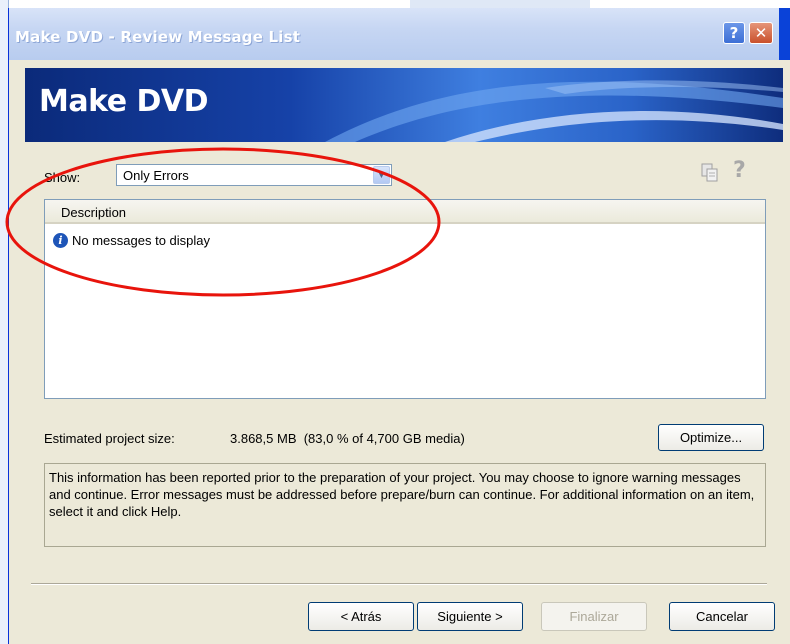 The height and width of the screenshot is (644, 790). Describe the element at coordinates (347, 438) in the screenshot. I see `estimated-size-value: 3.868,5 MB (83,0 % of 4,700 GB media)` at that location.